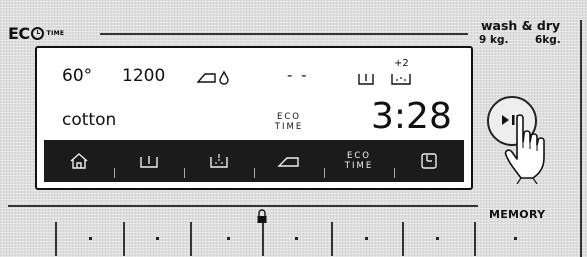 This screenshot has width=587, height=257. I want to click on dashes-value: - -, so click(298, 75).